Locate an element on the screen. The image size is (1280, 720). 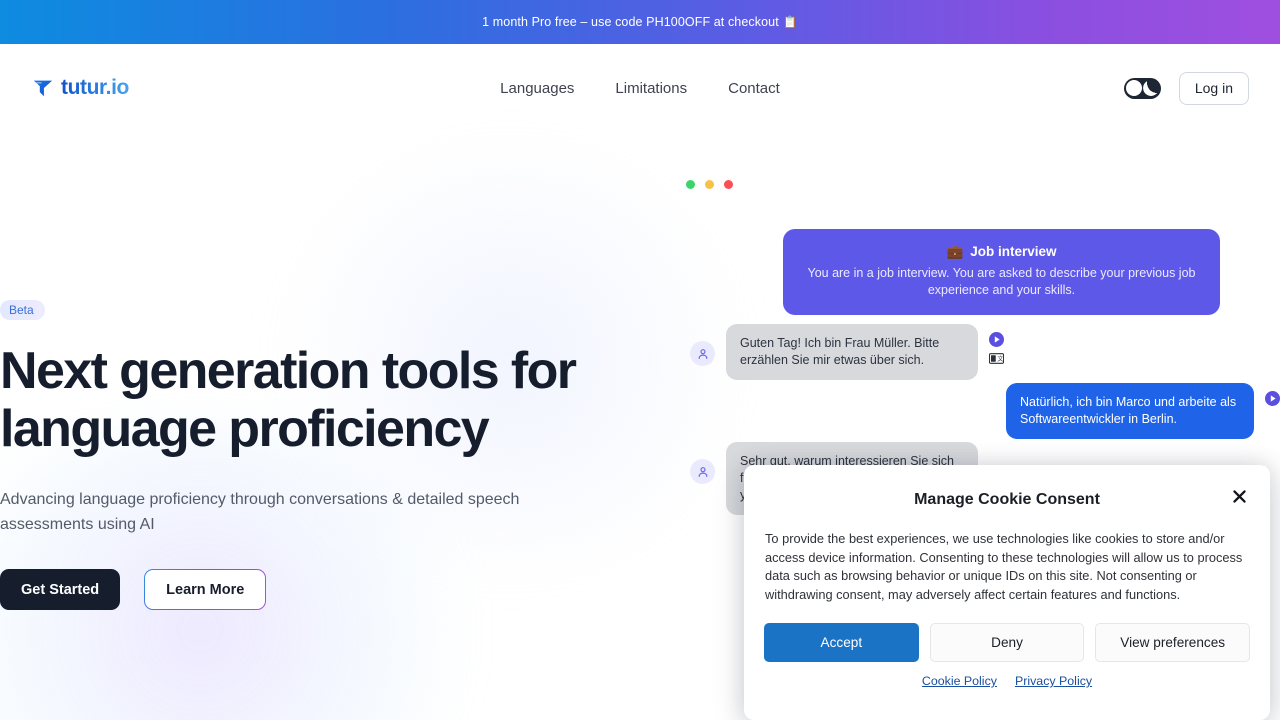
cookie-dialog-title: Manage Cookie Consent is located at coordinates (1007, 499).